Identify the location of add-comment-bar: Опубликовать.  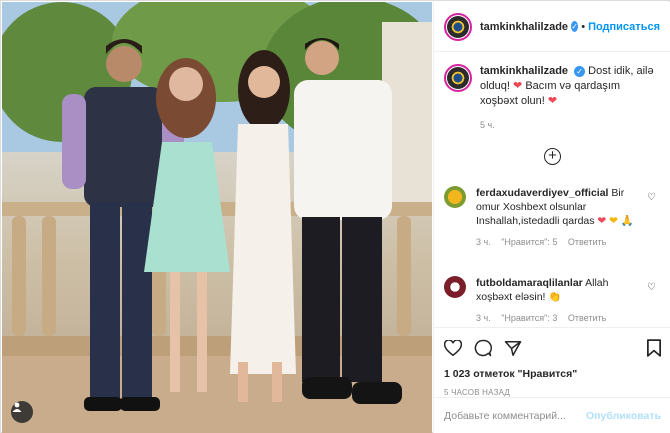
(552, 415).